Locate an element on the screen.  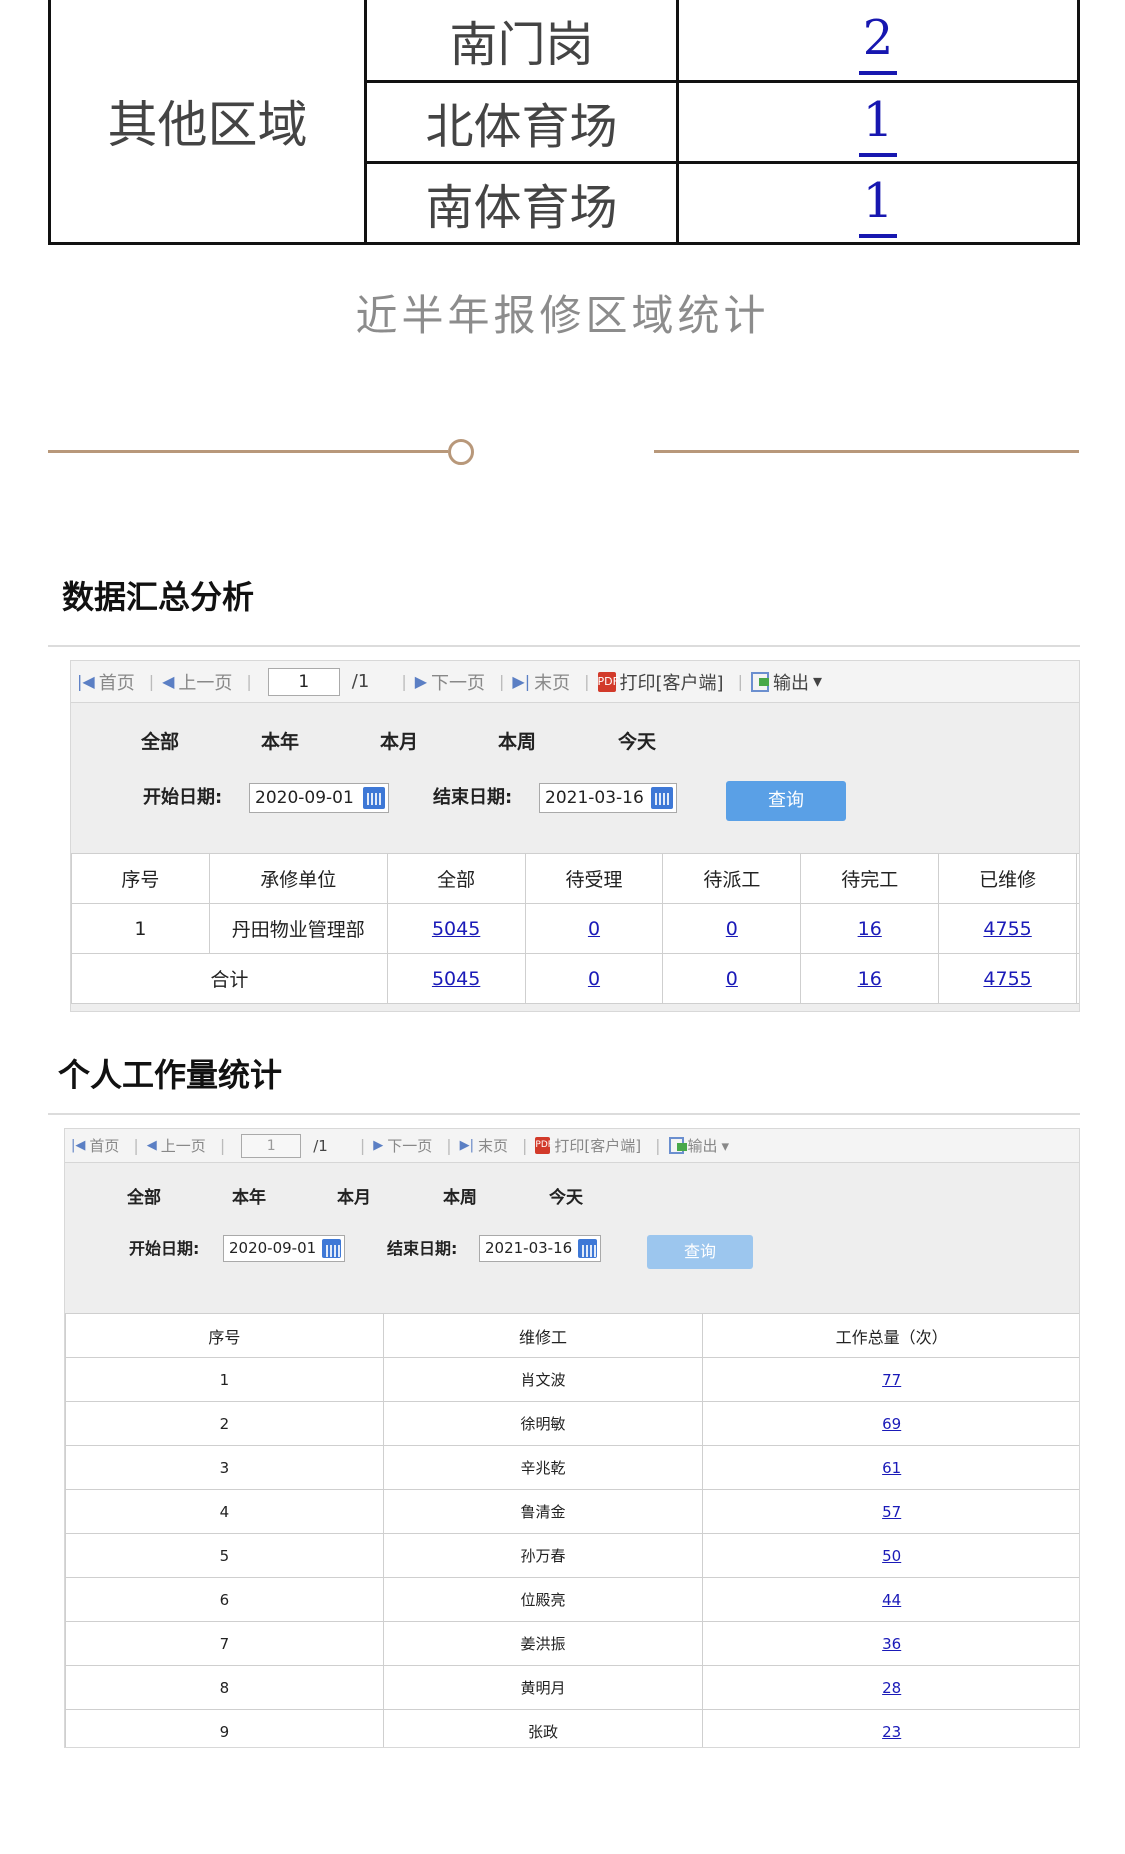
region-table: 其他区域 南门岗 2 北体育场 1 南体育场 1 is located at coordinates (564, 122).